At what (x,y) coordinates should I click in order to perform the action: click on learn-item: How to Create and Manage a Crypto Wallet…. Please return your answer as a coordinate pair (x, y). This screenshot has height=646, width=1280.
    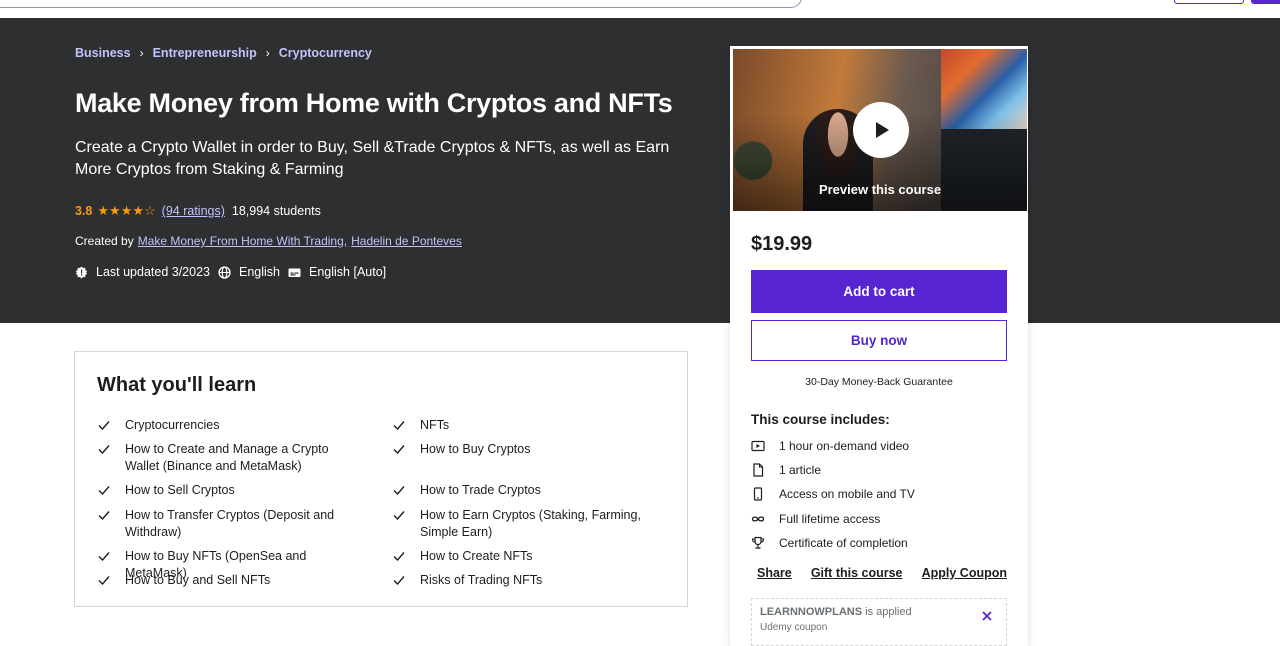
    Looking at the image, I should click on (227, 458).